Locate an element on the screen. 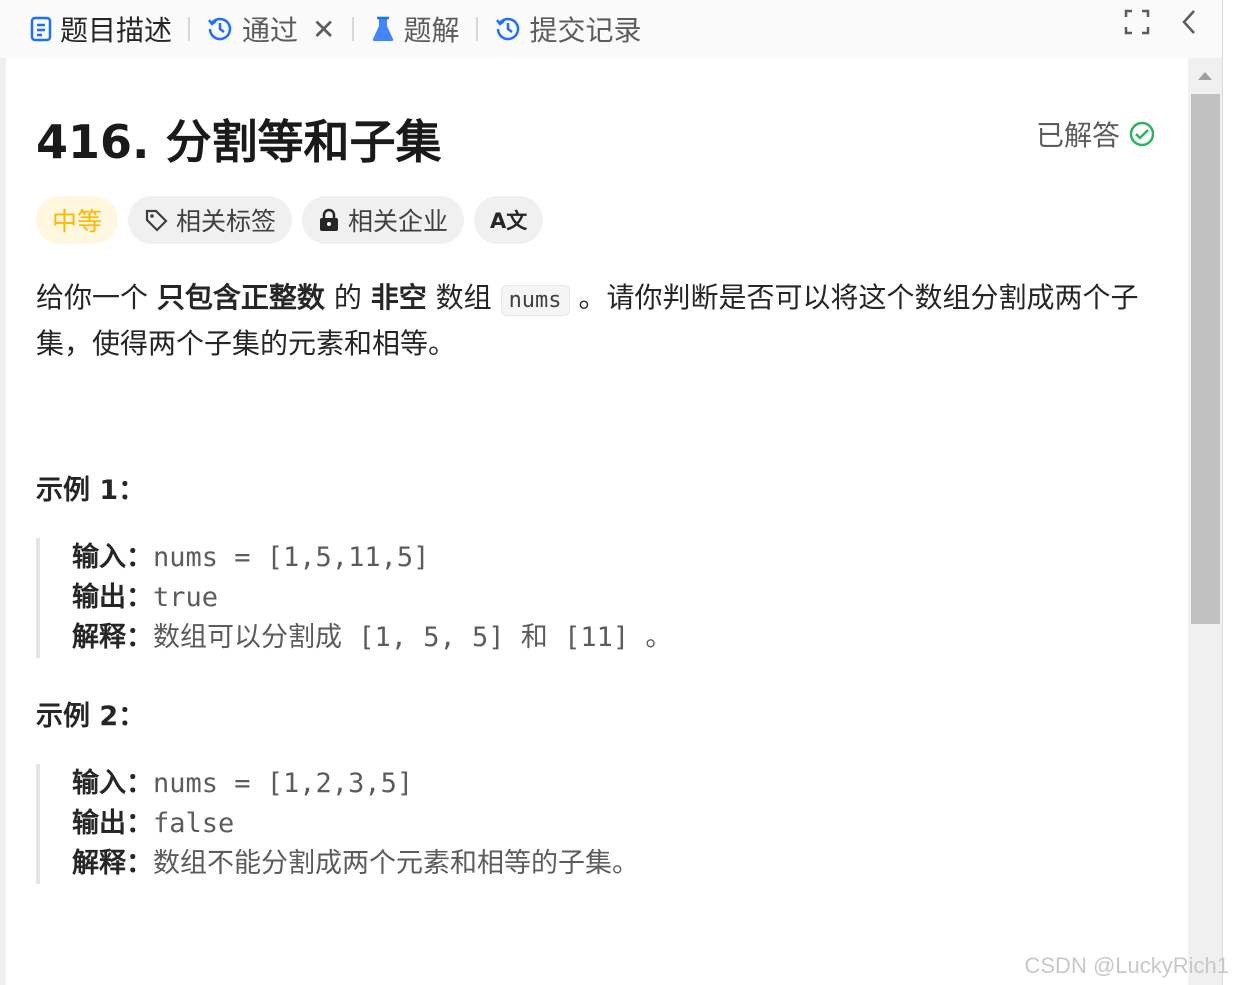 The width and height of the screenshot is (1233, 985). example-1-title: 示例 1： is located at coordinates (91, 490).